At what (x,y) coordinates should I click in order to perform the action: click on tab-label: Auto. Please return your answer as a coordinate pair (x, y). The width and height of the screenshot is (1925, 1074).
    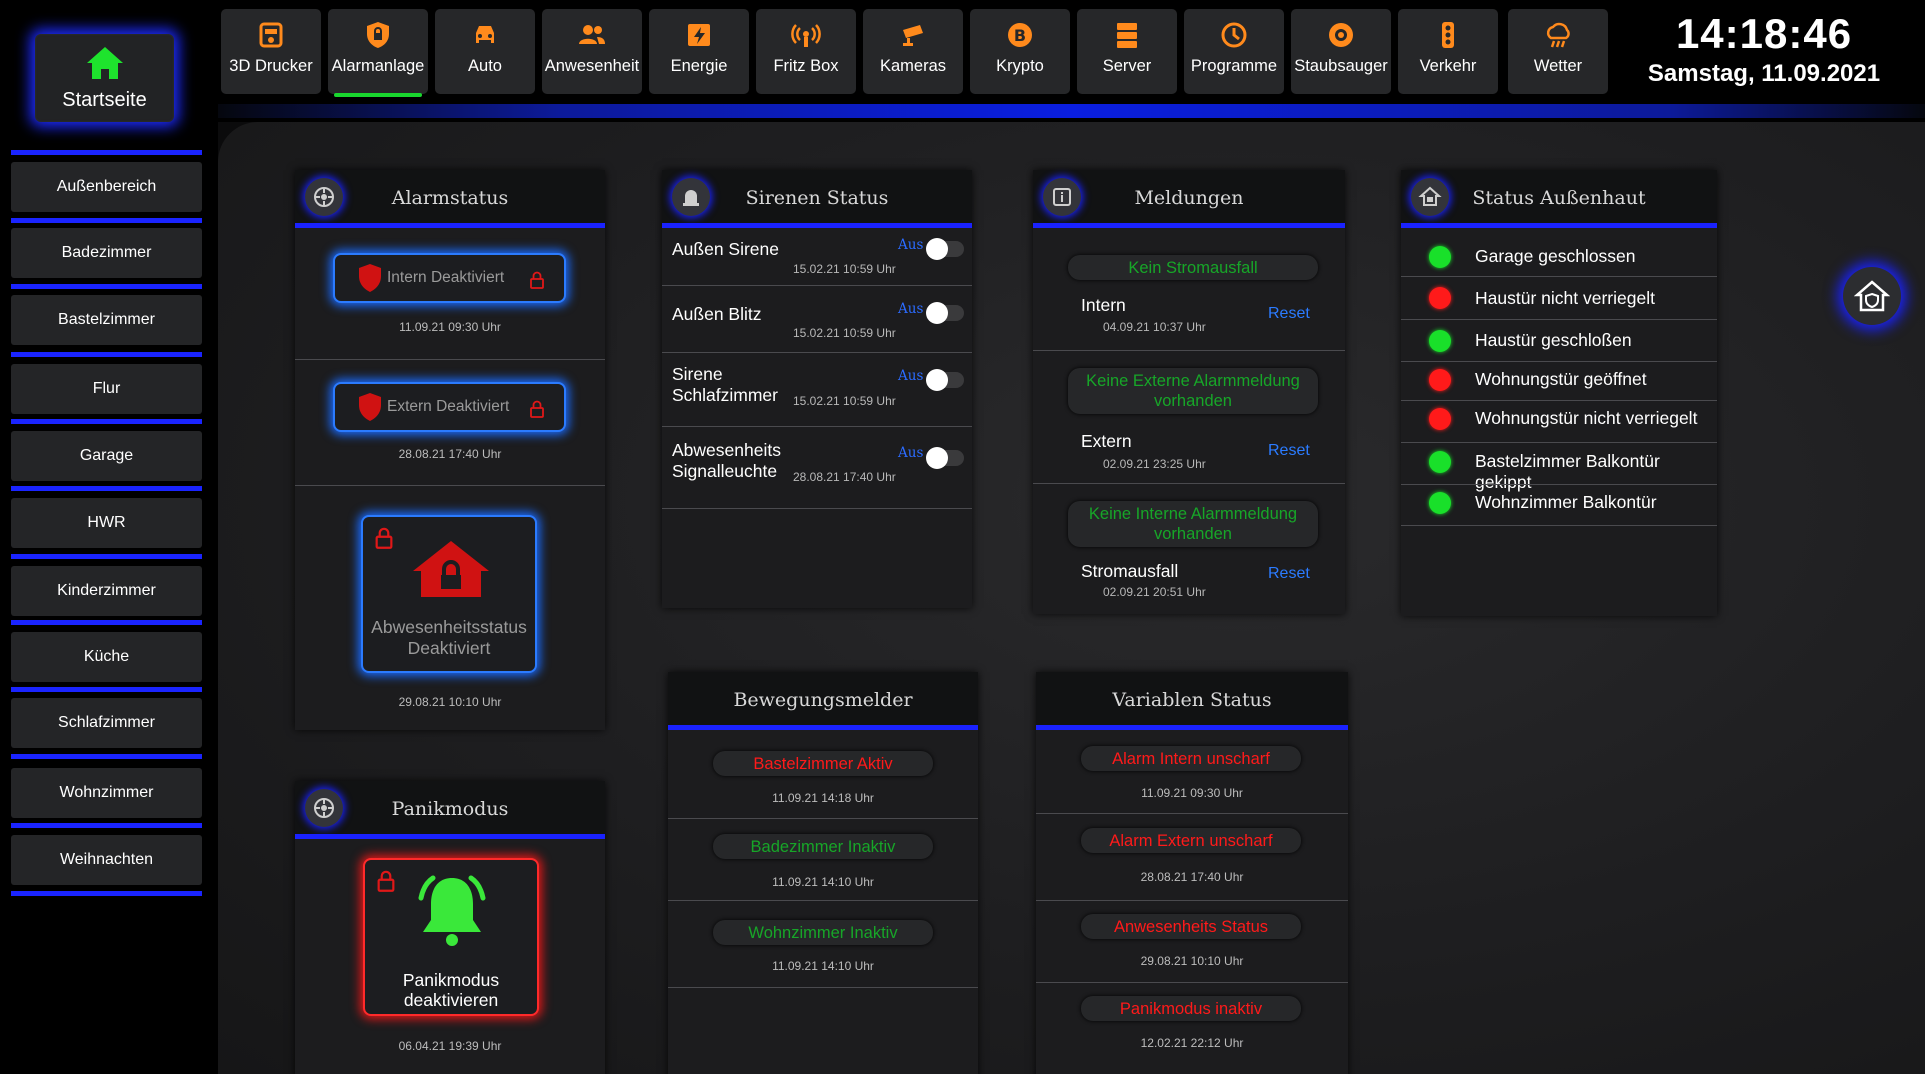
    Looking at the image, I should click on (485, 66).